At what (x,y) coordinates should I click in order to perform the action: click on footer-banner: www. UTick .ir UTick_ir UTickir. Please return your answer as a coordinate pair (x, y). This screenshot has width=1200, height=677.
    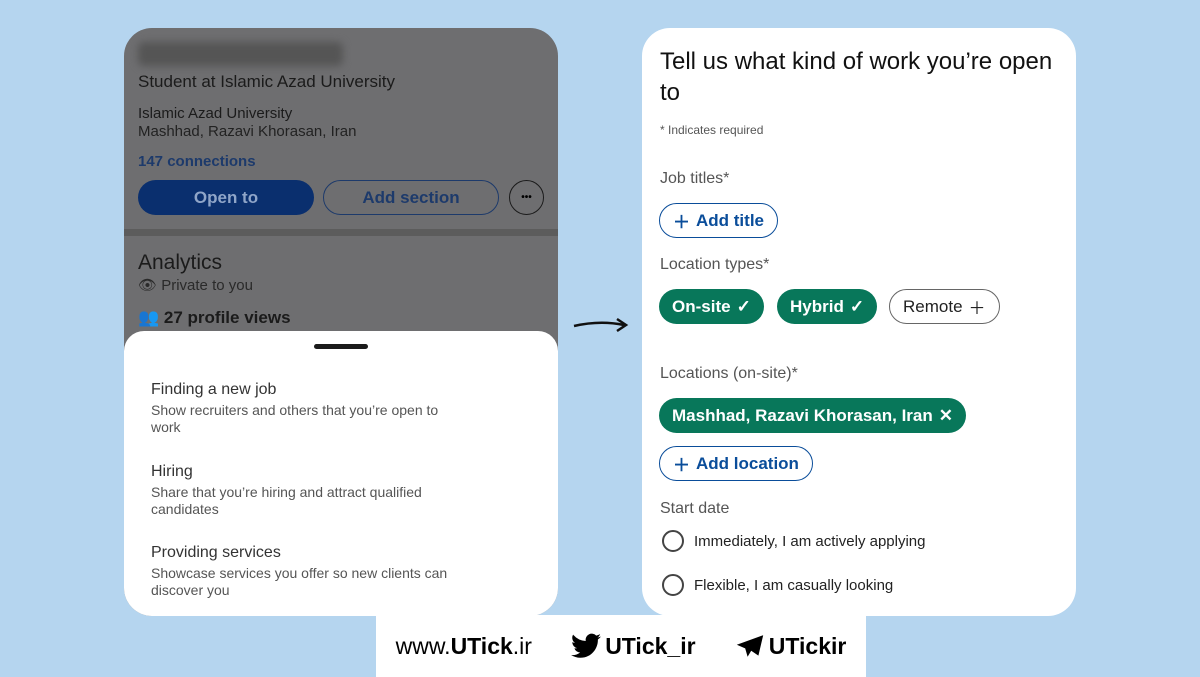
    Looking at the image, I should click on (621, 646).